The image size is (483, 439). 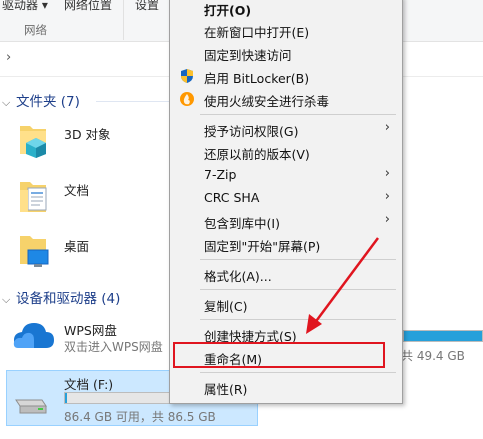 I want to click on annotation-arrow-icon, so click(x=343, y=285).